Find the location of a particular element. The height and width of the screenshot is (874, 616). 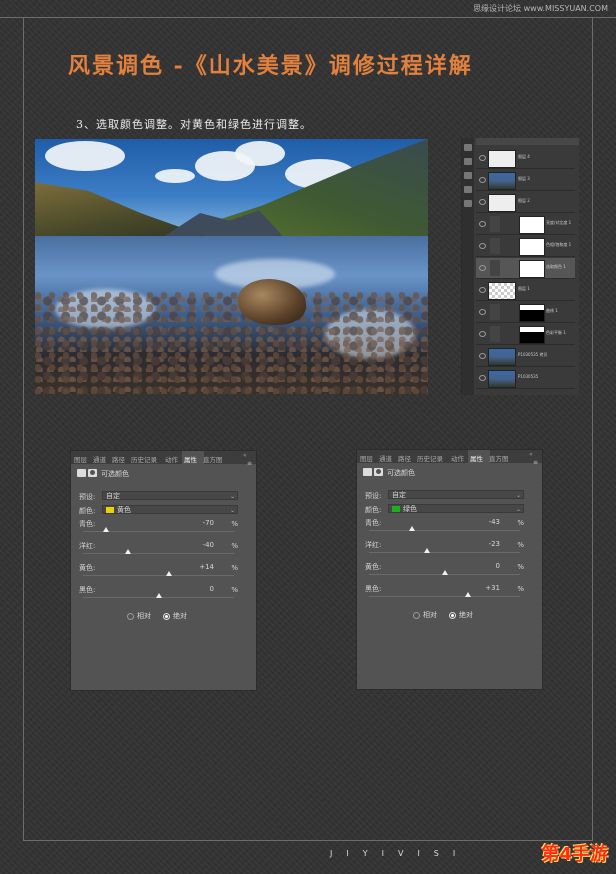

page-title: 风景调色 -《山水美景》调修过程详解 is located at coordinates (270, 66).